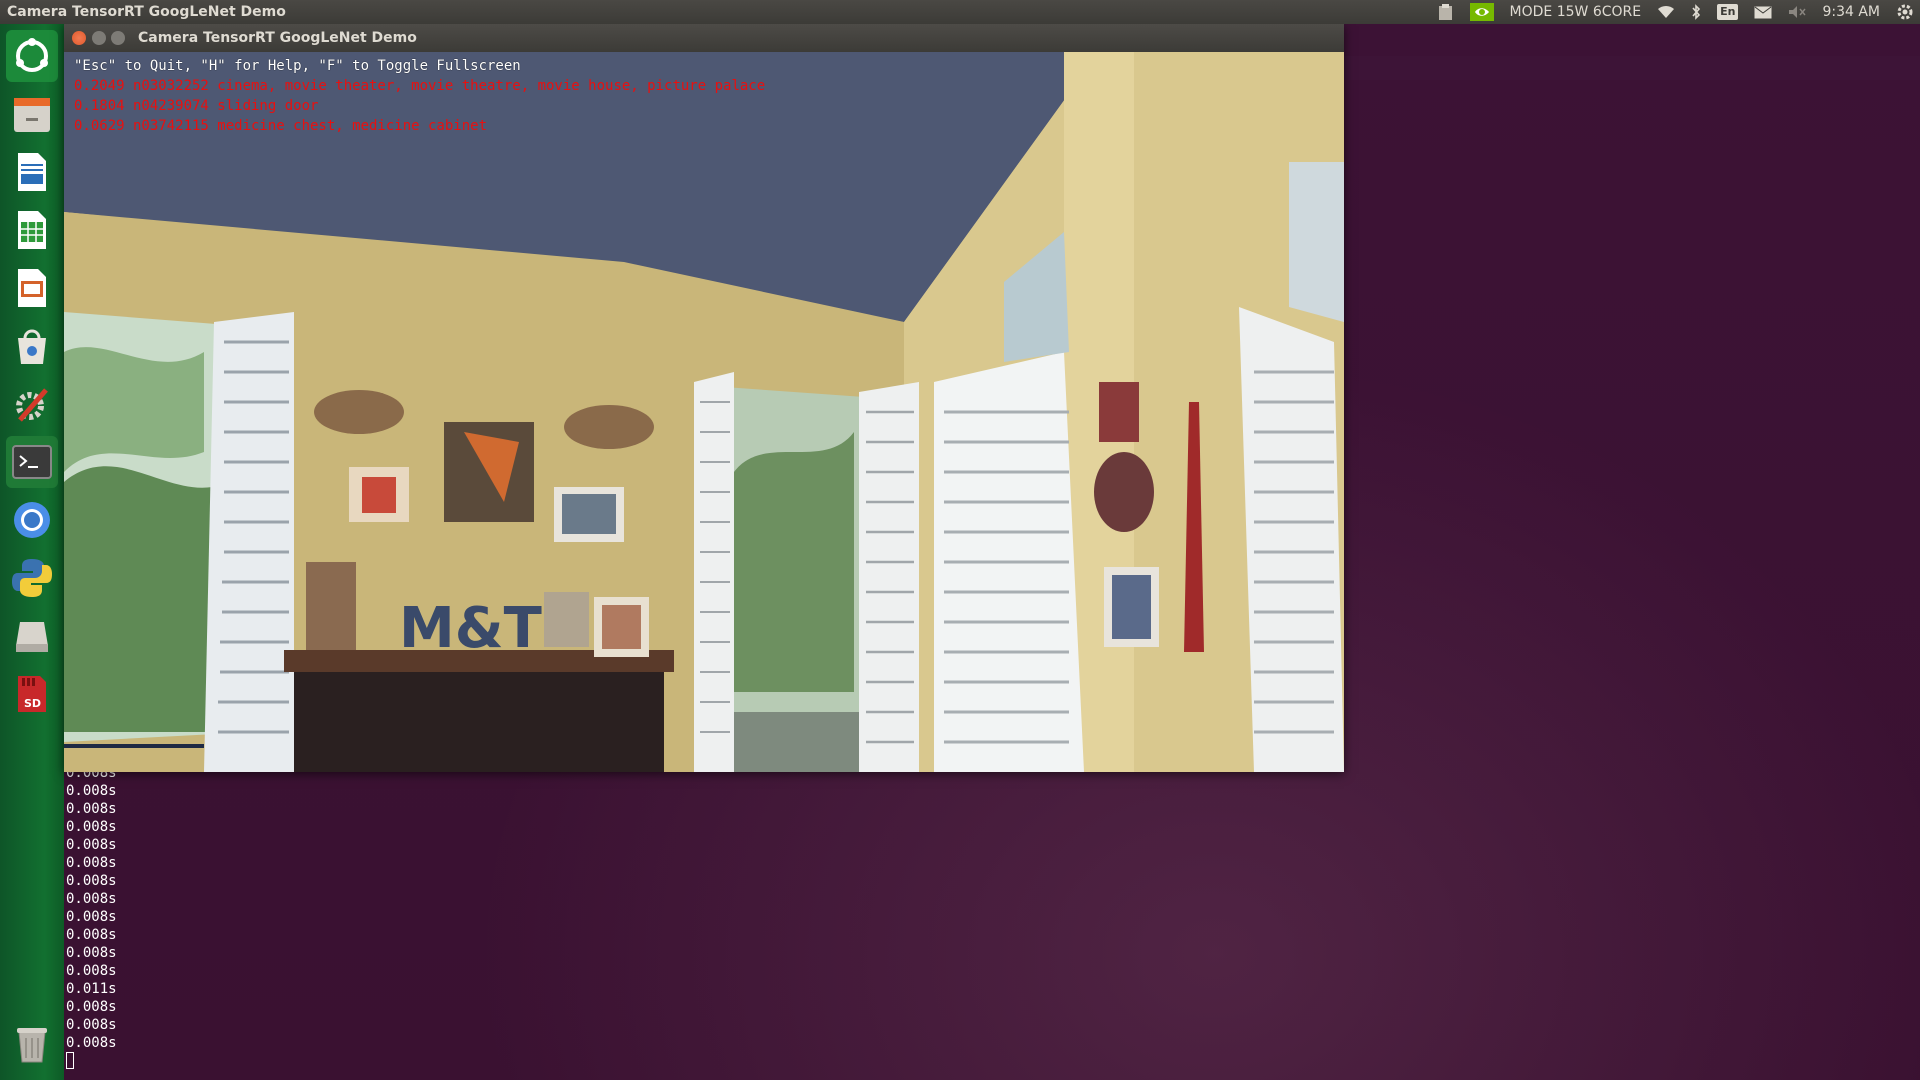 This screenshot has width=1920, height=1080. What do you see at coordinates (1905, 12) in the screenshot?
I see `gear-icon` at bounding box center [1905, 12].